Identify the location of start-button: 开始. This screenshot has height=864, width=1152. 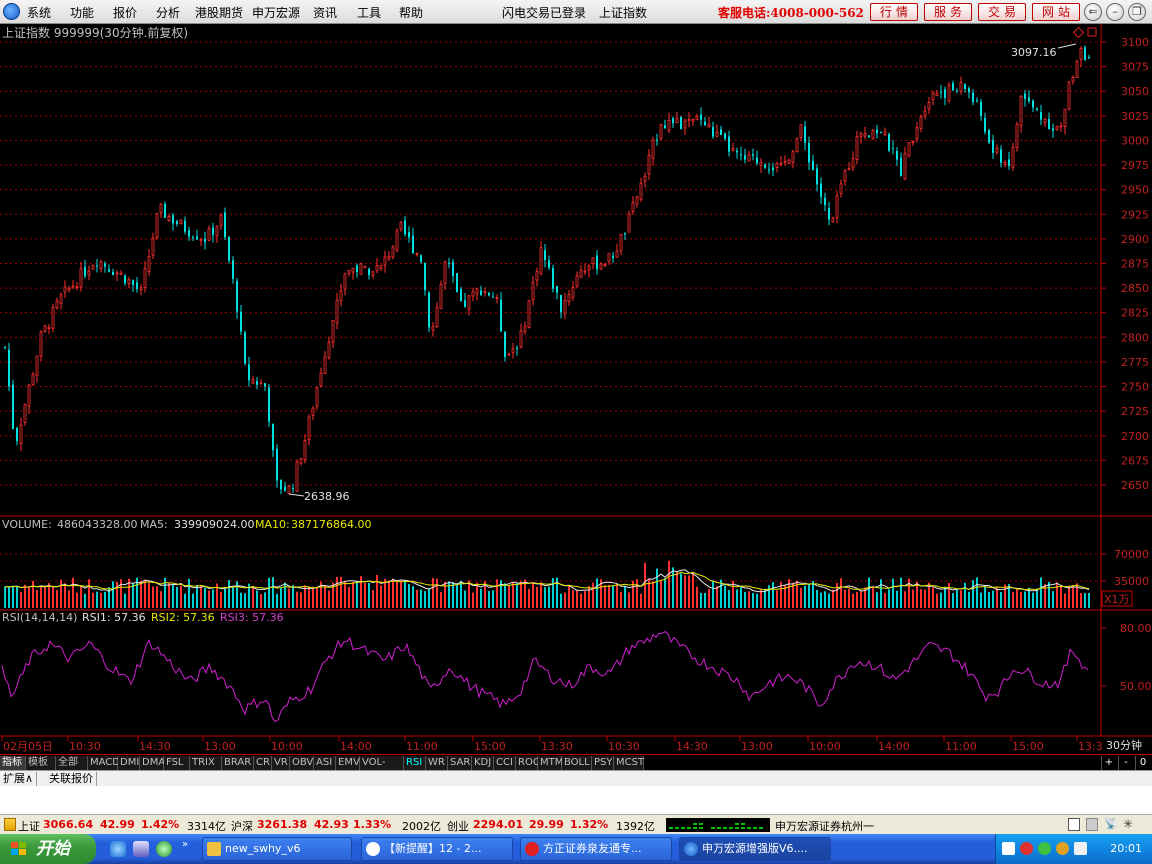
(48, 849).